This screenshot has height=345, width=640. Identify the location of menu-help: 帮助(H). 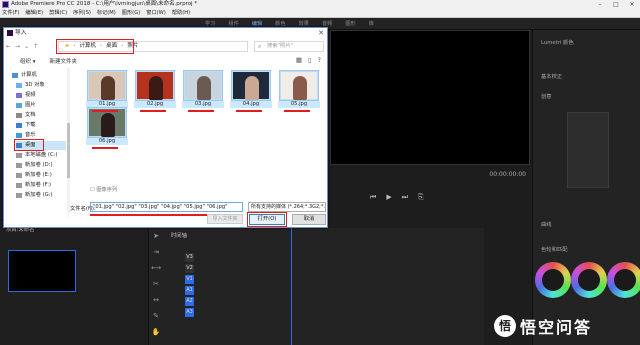
(181, 13).